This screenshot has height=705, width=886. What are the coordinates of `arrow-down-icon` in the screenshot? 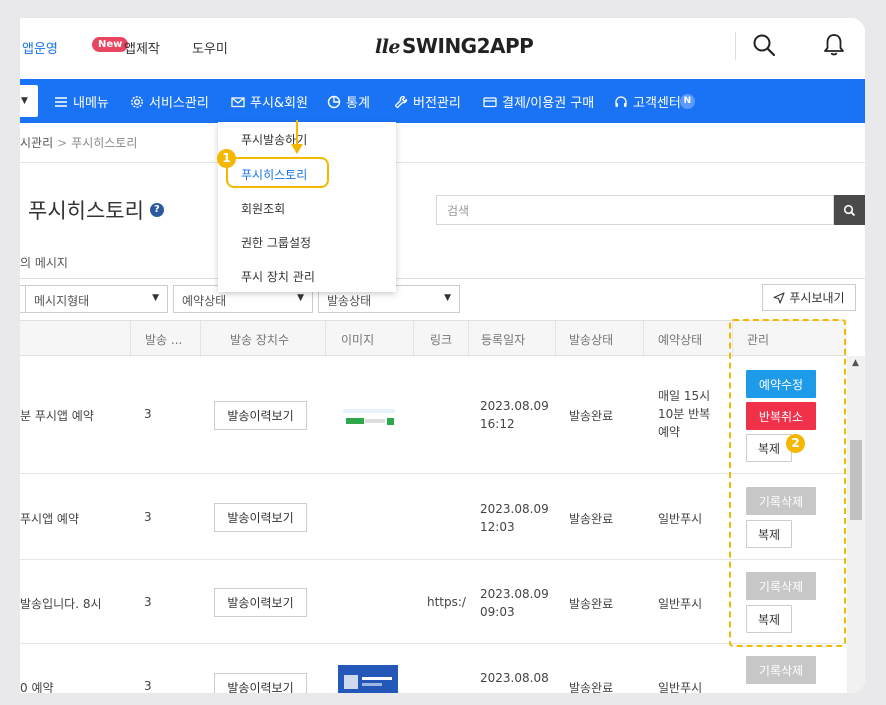 It's located at (297, 137).